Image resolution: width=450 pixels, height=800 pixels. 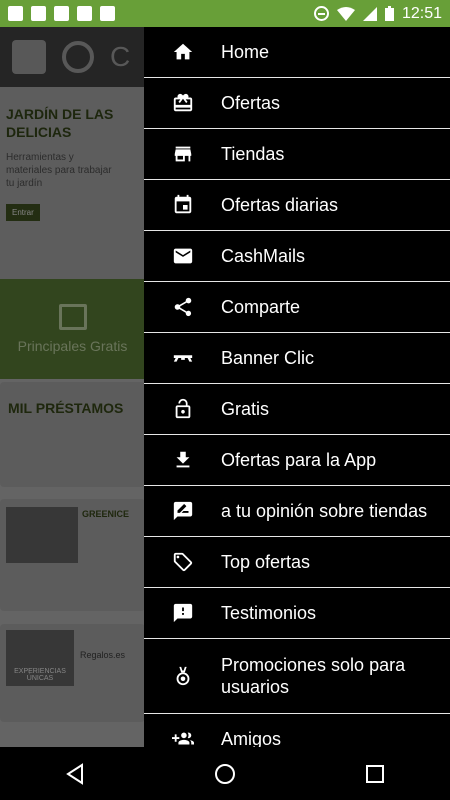 I want to click on calendar-icon, so click(x=182, y=205).